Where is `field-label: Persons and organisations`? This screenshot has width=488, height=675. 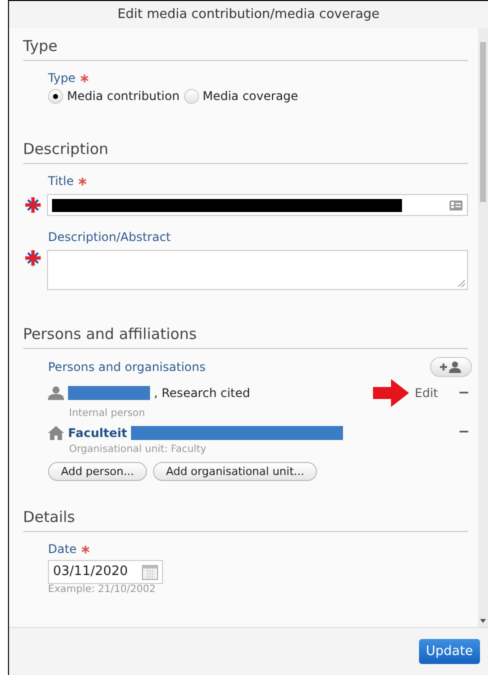
field-label: Persons and organisations is located at coordinates (127, 367).